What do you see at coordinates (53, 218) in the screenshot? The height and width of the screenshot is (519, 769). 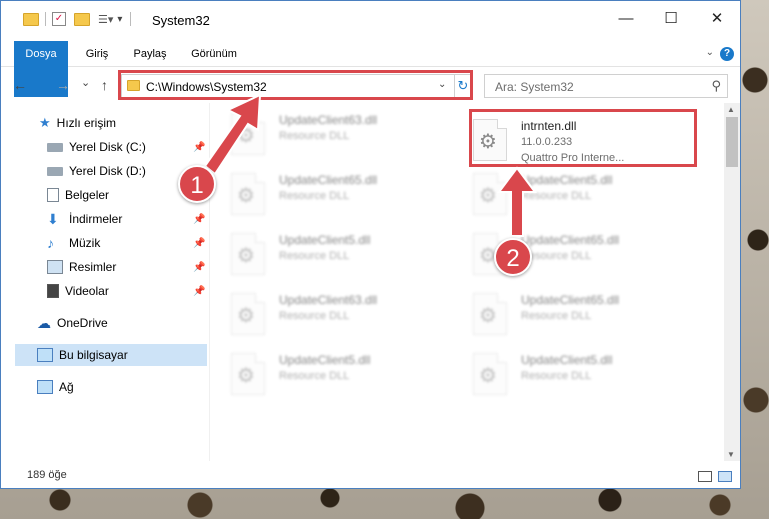 I see `downloads-icon: ⬇` at bounding box center [53, 218].